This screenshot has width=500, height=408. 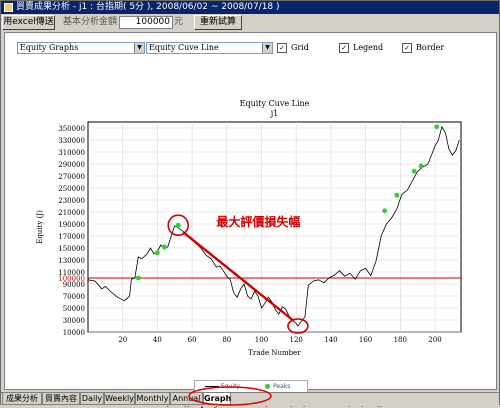 I want to click on tab-highlight-overlay, so click(x=230, y=396).